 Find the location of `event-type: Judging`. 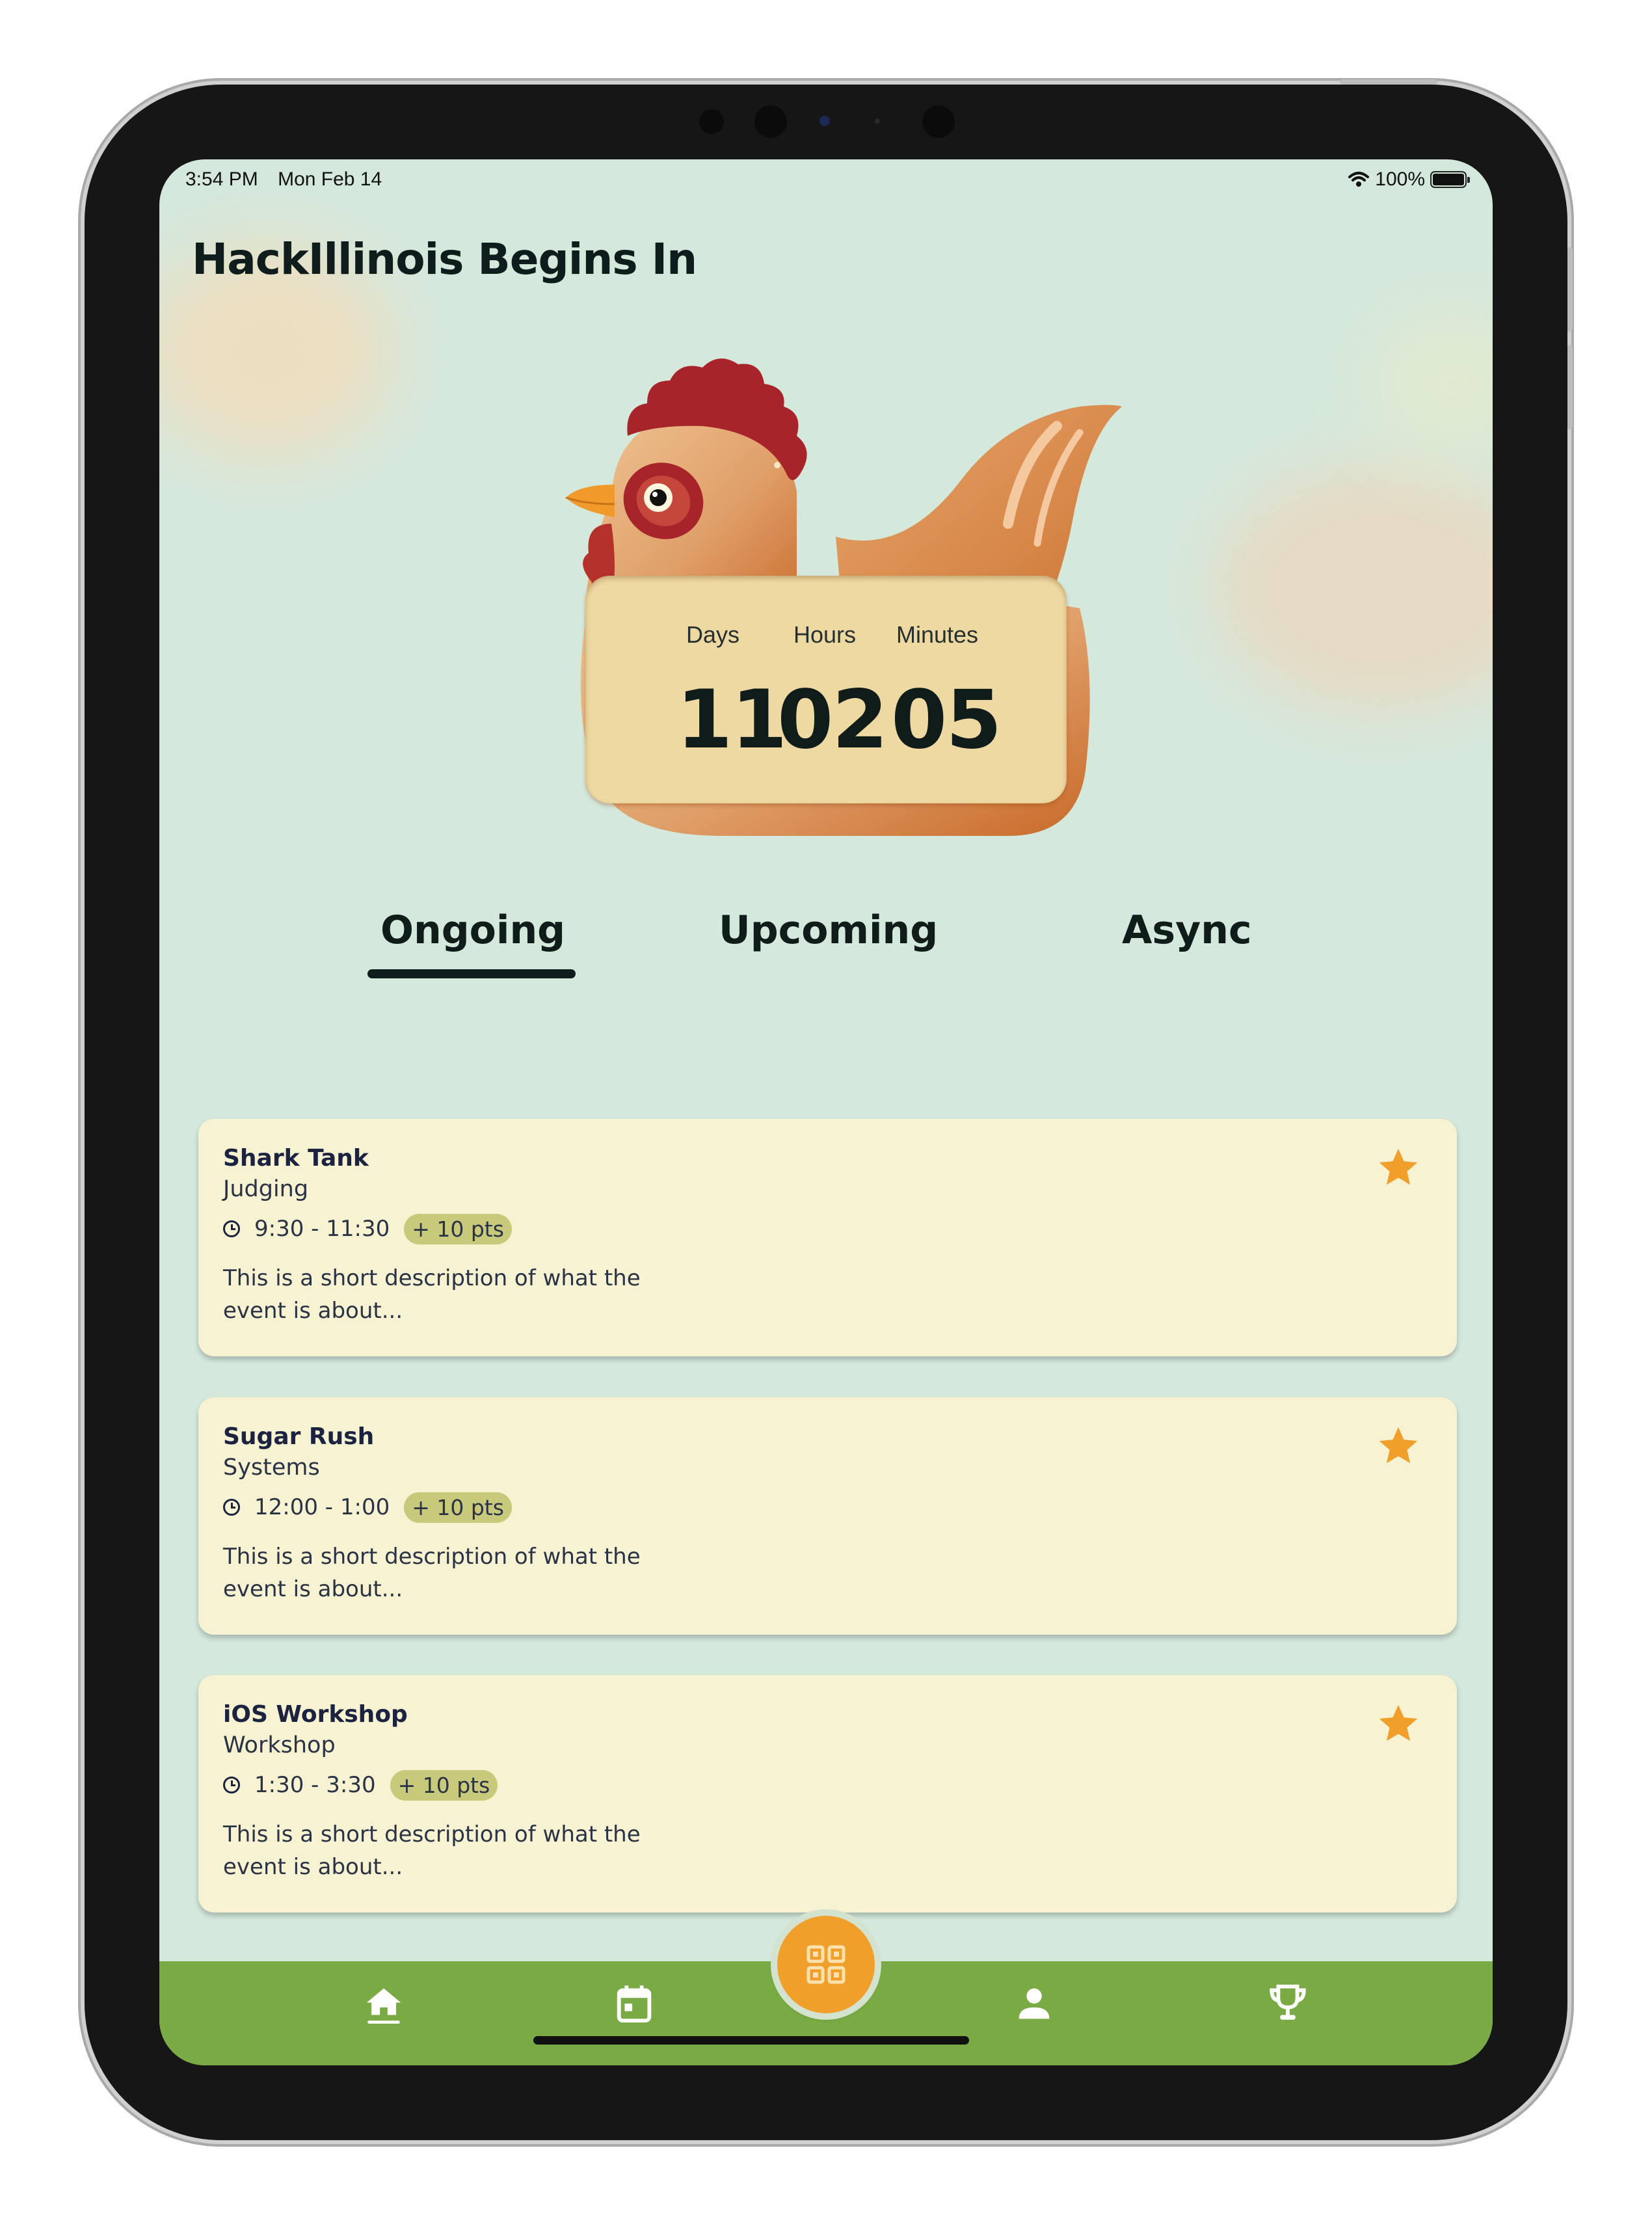

event-type: Judging is located at coordinates (266, 1189).